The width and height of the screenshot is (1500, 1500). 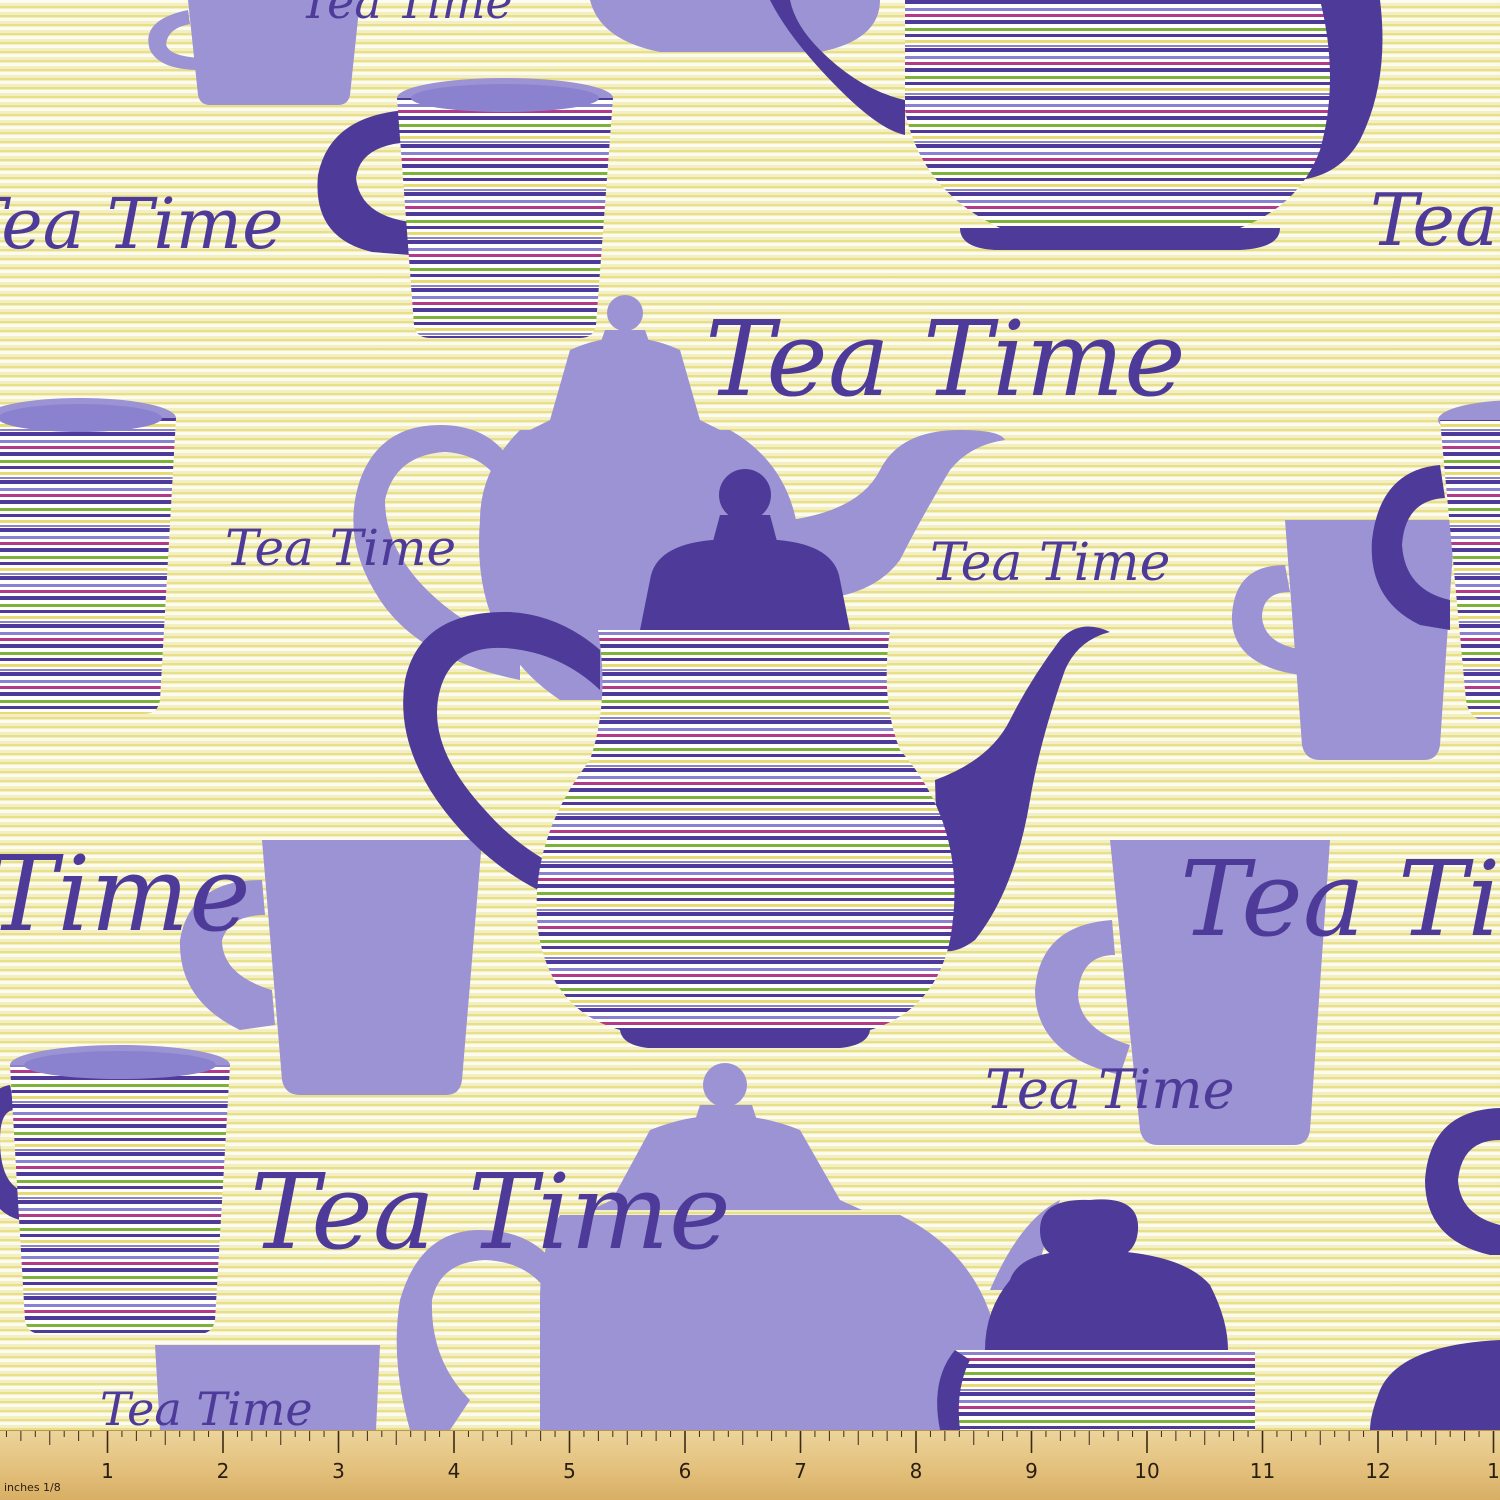 What do you see at coordinates (569, 1471) in the screenshot?
I see `ruler-number: 5` at bounding box center [569, 1471].